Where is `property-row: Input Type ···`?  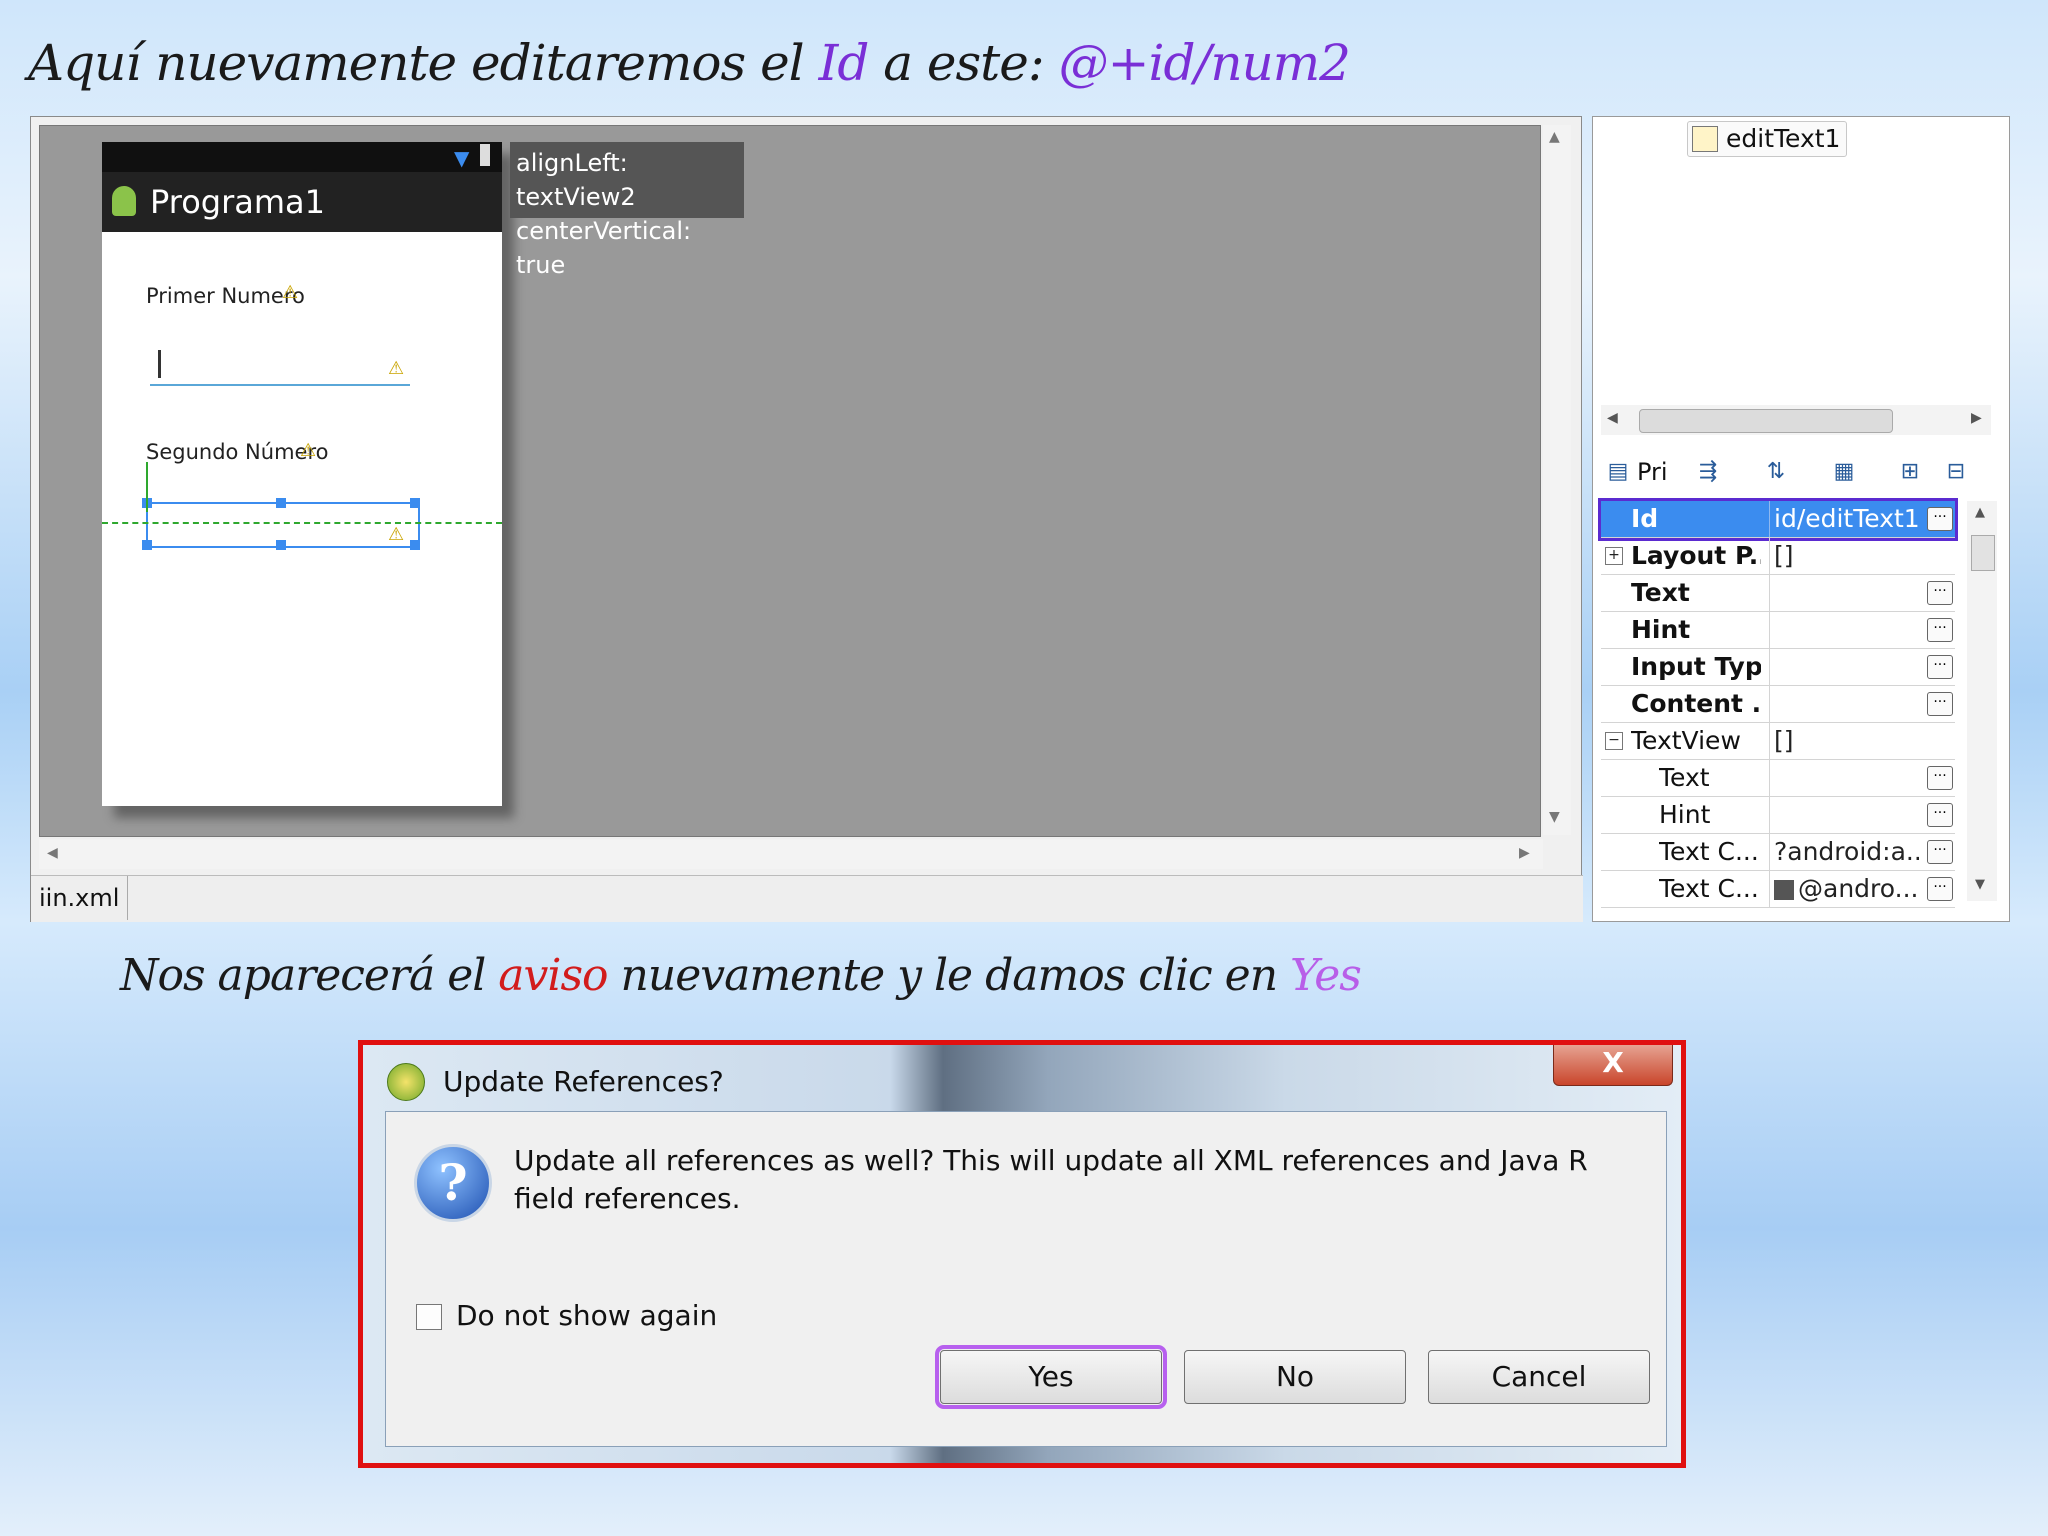 property-row: Input Type ··· is located at coordinates (1778, 667).